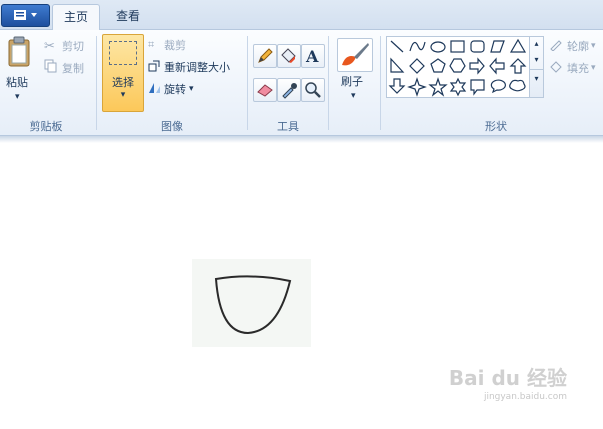  I want to click on rotate-button: 旋转 ▾, so click(171, 89).